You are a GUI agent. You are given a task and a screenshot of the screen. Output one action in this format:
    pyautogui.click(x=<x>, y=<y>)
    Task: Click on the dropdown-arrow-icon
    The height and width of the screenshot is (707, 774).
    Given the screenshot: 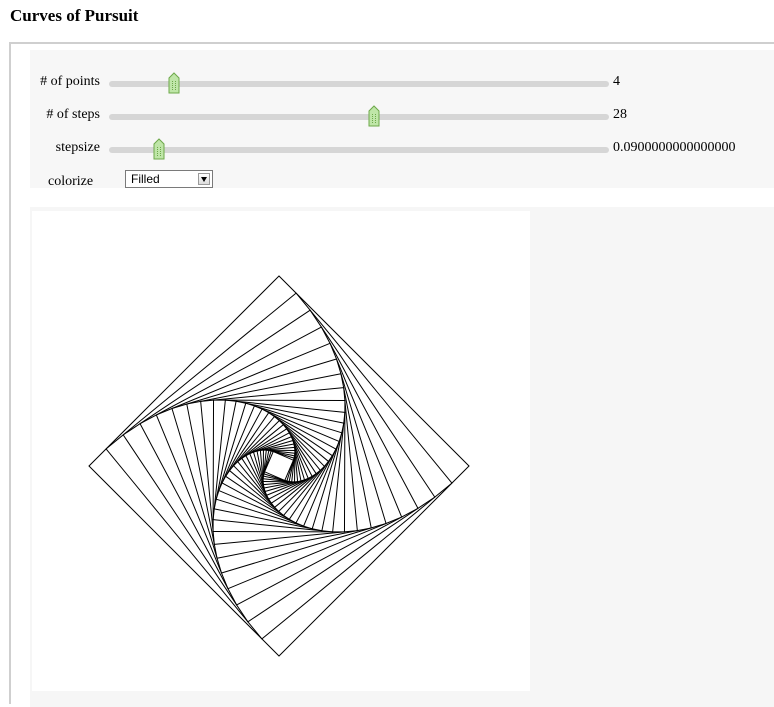 What is the action you would take?
    pyautogui.click(x=204, y=179)
    